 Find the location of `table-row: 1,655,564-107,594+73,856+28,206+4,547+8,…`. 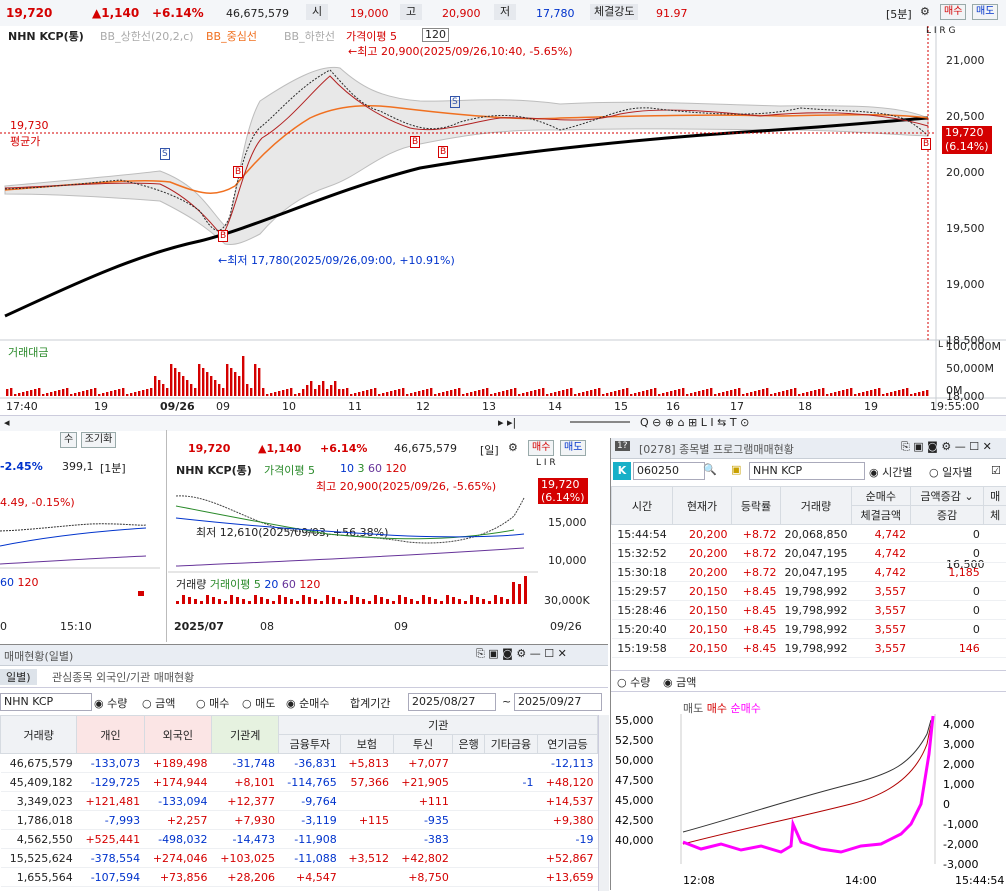

table-row: 1,655,564-107,594+73,856+28,206+4,547+8,… is located at coordinates (299, 877).